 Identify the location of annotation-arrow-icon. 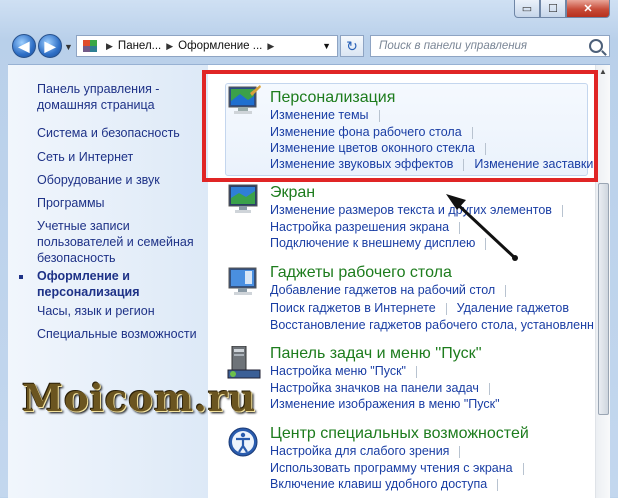
(482, 227).